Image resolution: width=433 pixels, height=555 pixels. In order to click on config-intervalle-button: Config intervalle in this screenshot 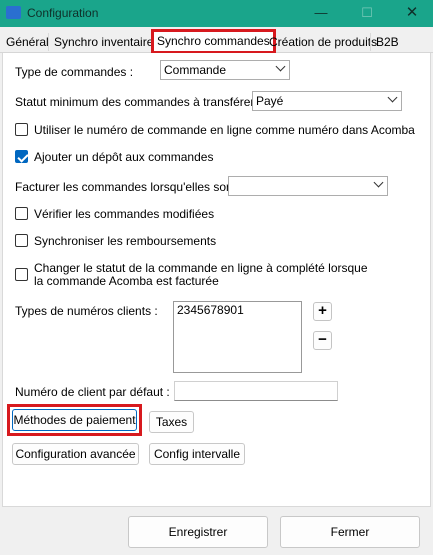, I will do `click(197, 454)`.